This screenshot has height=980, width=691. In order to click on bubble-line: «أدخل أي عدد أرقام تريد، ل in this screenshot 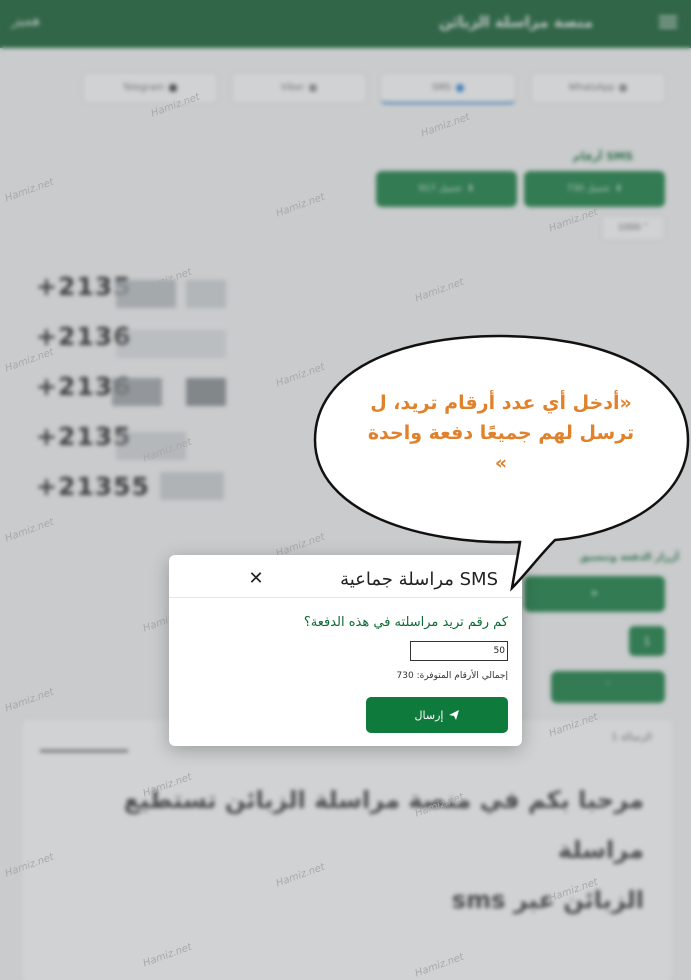, I will do `click(501, 403)`.